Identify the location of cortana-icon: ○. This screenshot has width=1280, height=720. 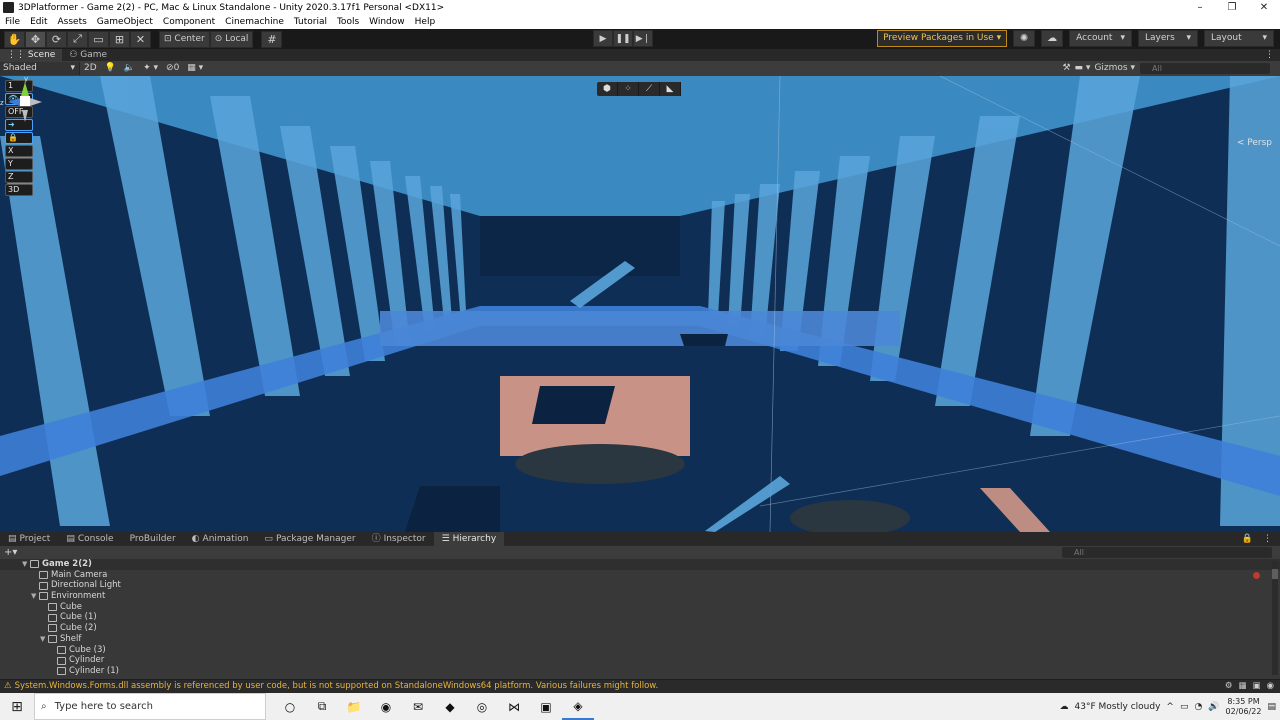
(290, 706).